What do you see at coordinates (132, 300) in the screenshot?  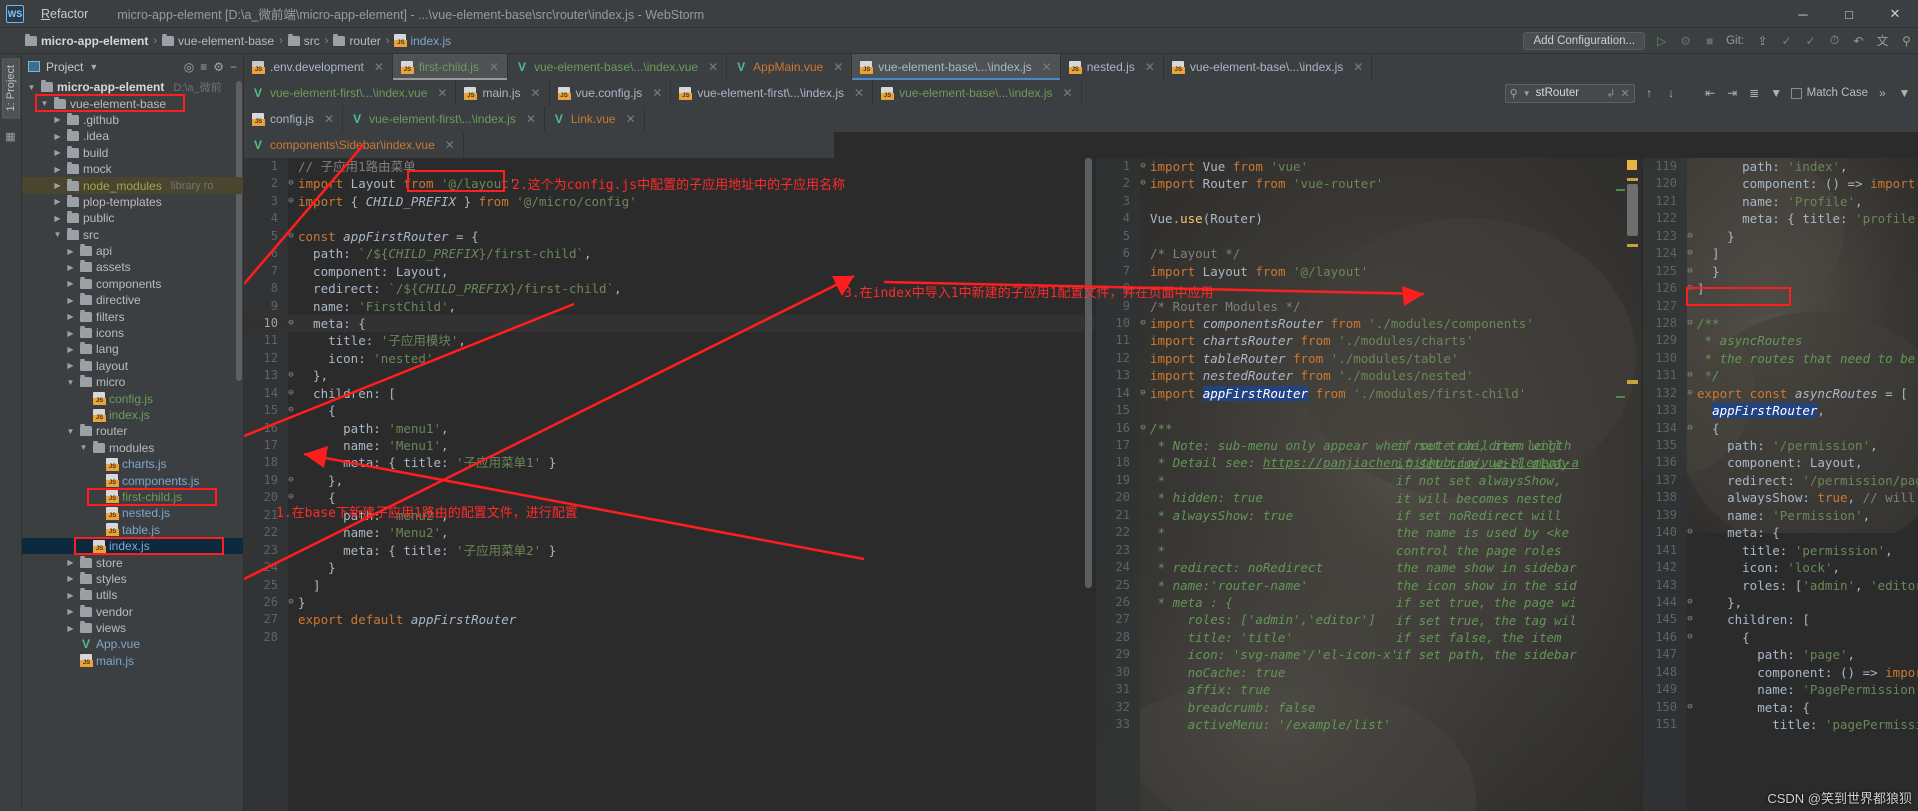 I see `tree-item-directive: ▶ directive` at bounding box center [132, 300].